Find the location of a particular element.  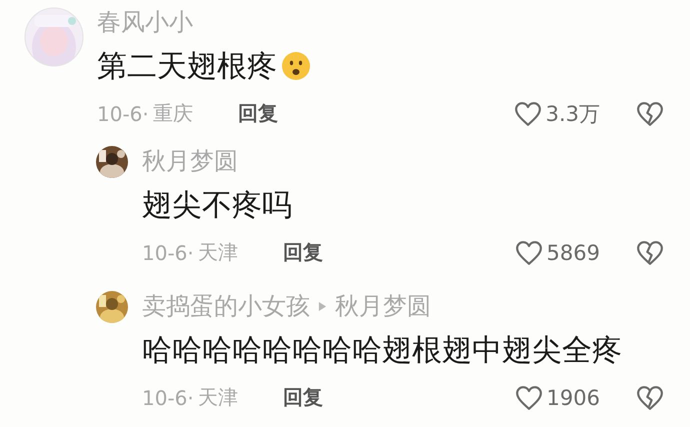

like-button: 1906 is located at coordinates (557, 397).